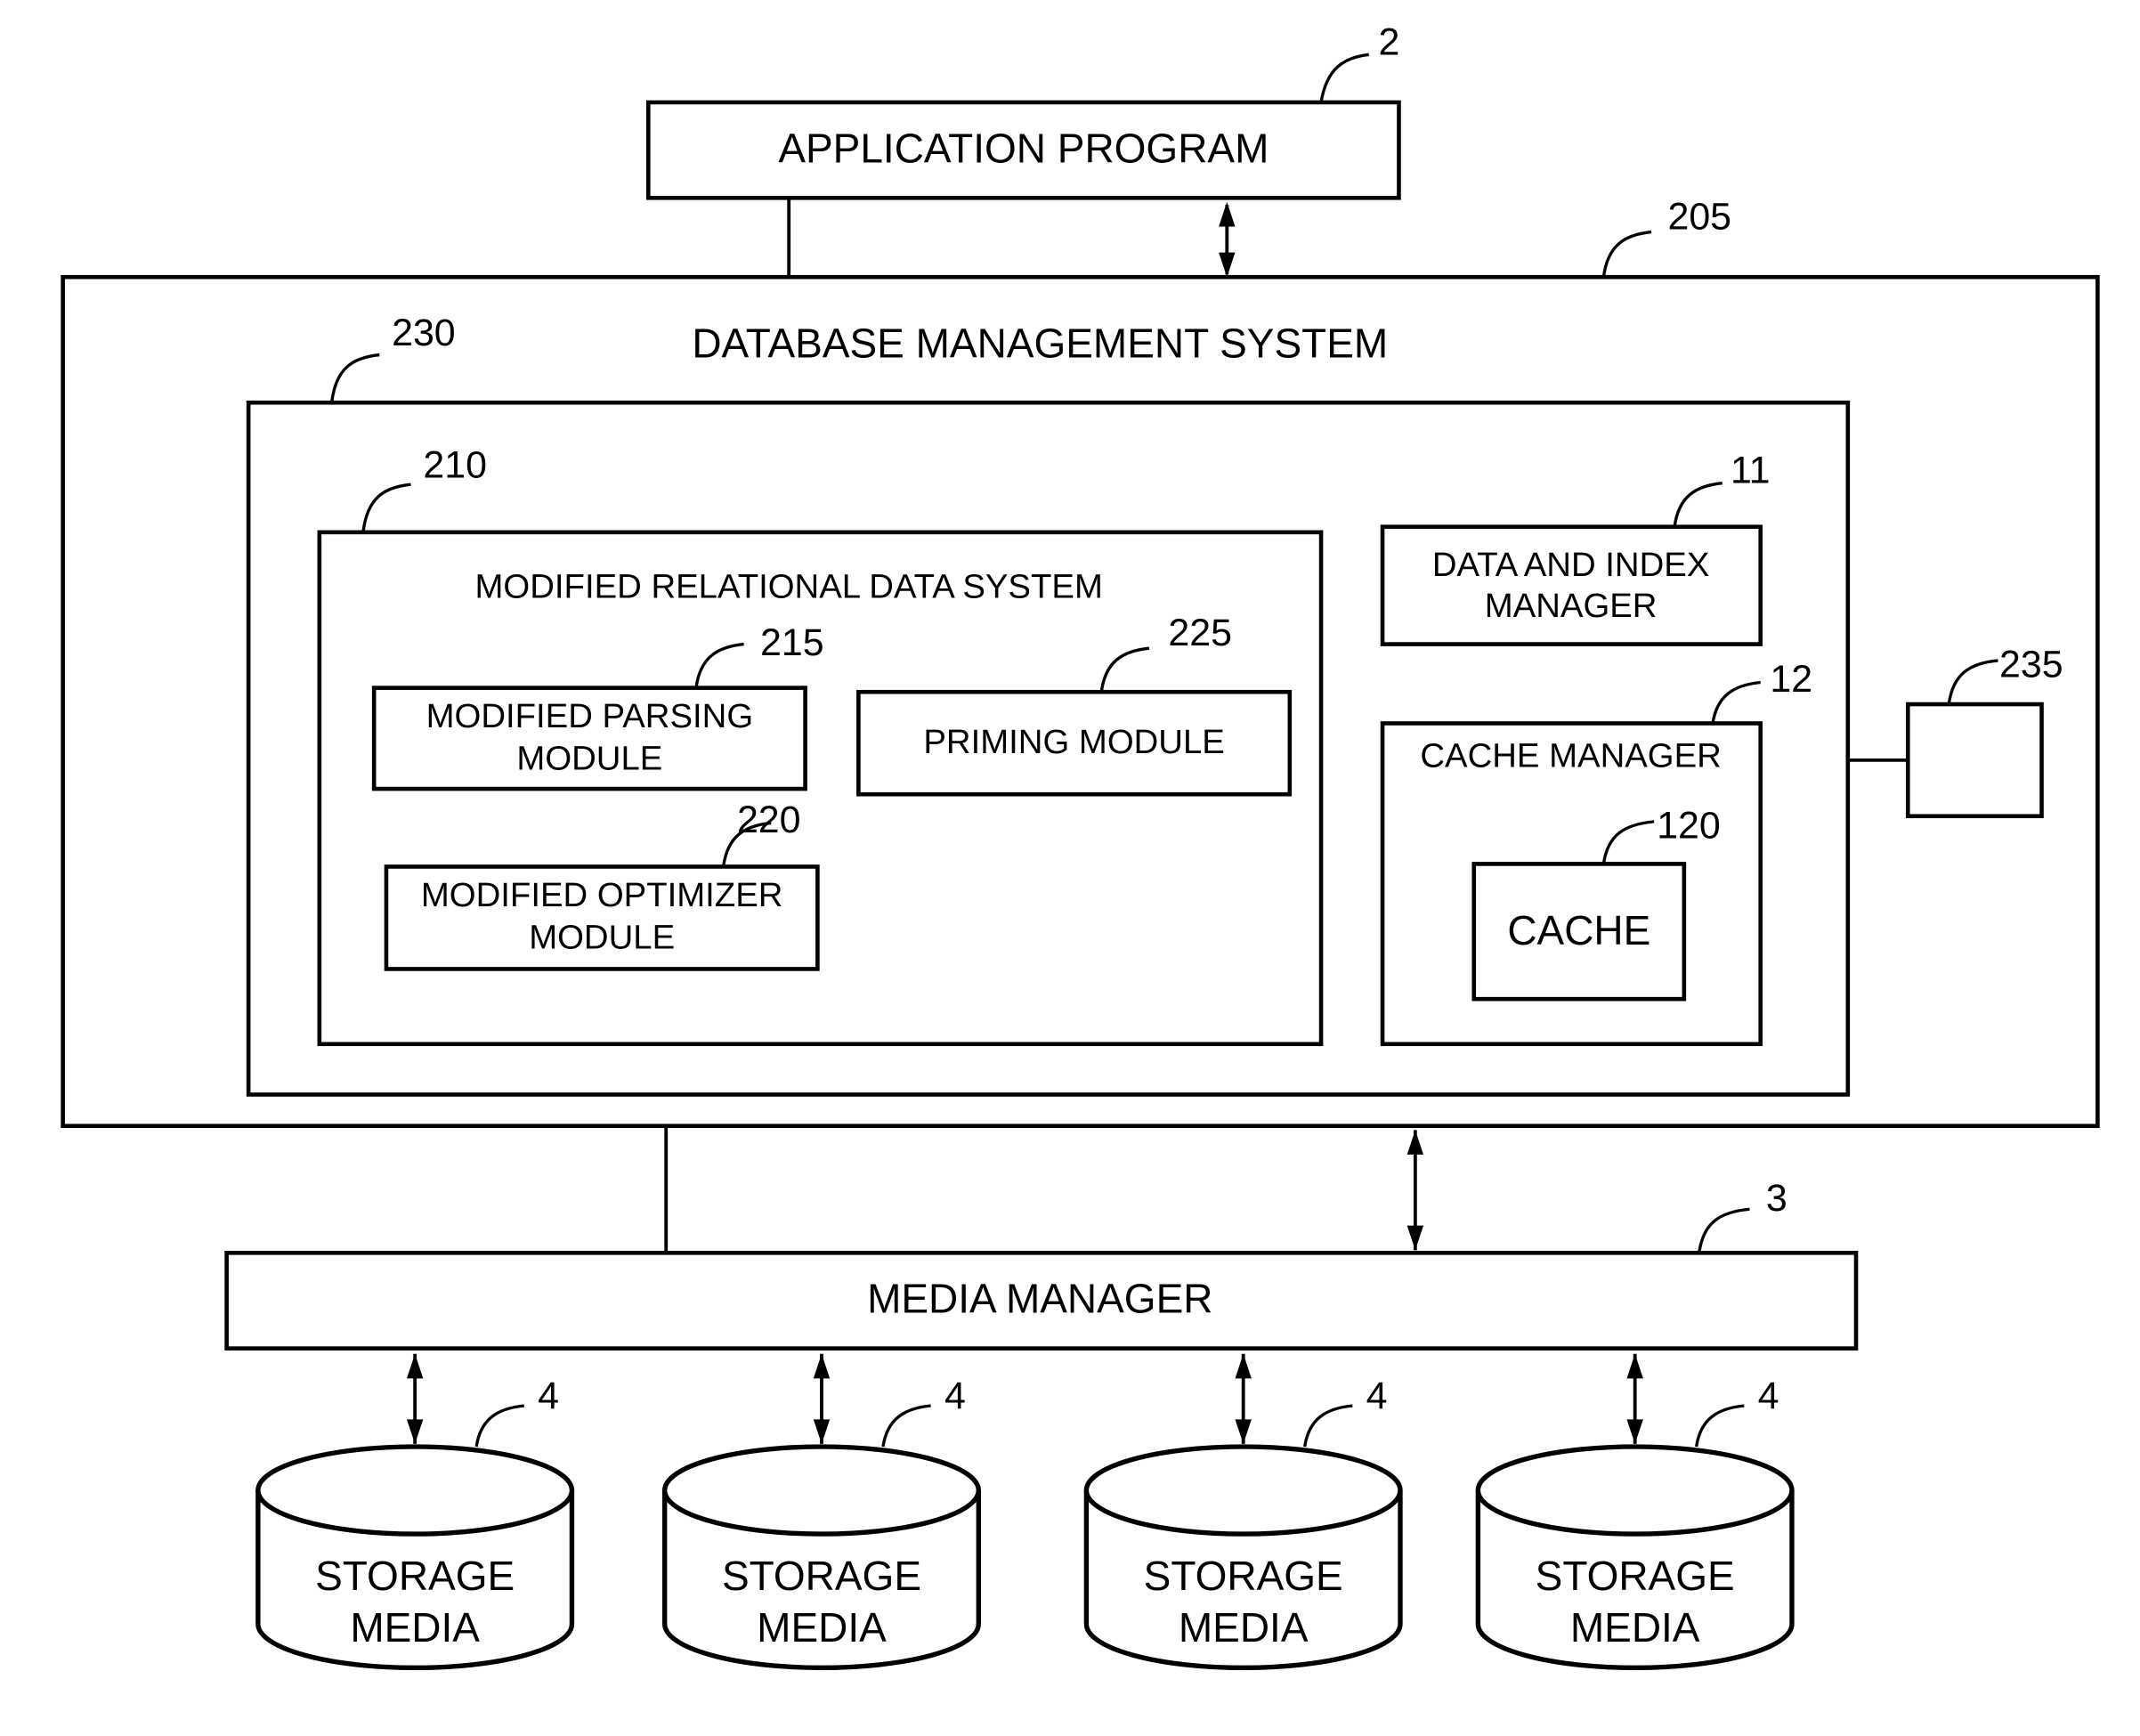 This screenshot has height=1736, width=2140. What do you see at coordinates (455, 465) in the screenshot?
I see `ref-number-210: 210` at bounding box center [455, 465].